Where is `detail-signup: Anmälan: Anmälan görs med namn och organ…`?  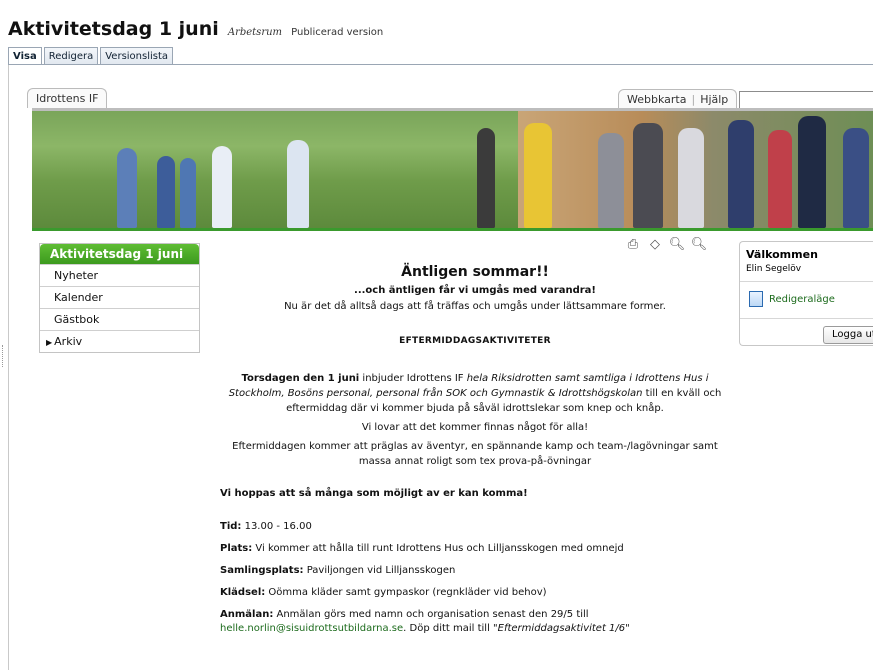
detail-signup: Anmälan: Anmälan görs med namn och organ… is located at coordinates (475, 622).